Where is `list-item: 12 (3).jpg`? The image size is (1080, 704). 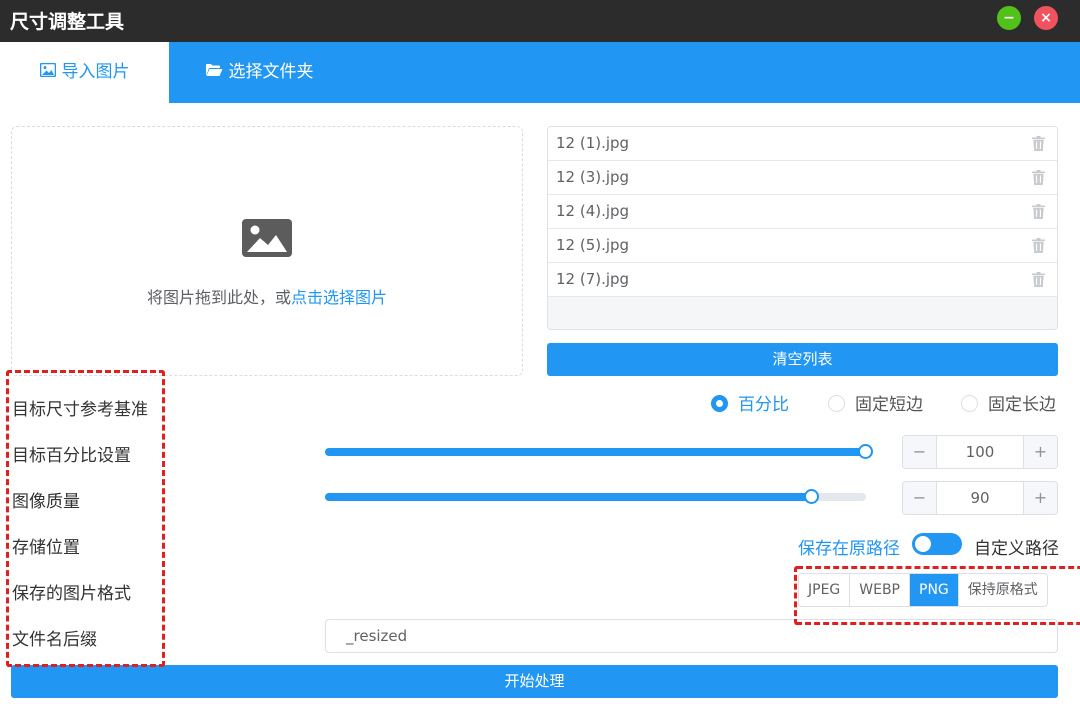 list-item: 12 (3).jpg is located at coordinates (802, 178).